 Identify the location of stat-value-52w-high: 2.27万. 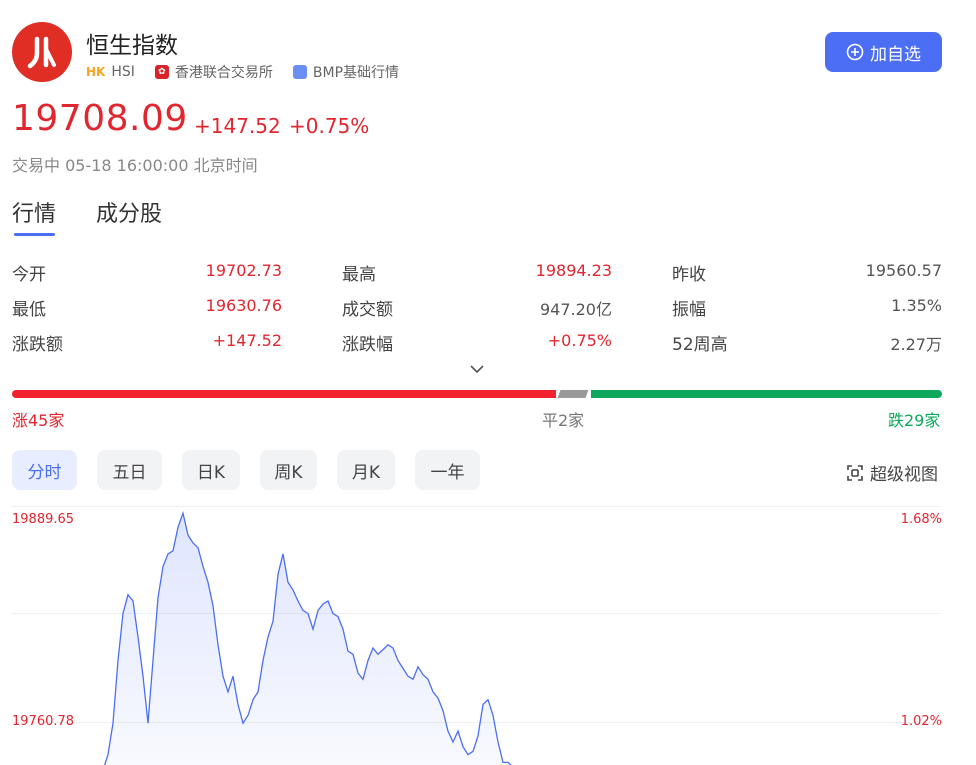
(916, 344).